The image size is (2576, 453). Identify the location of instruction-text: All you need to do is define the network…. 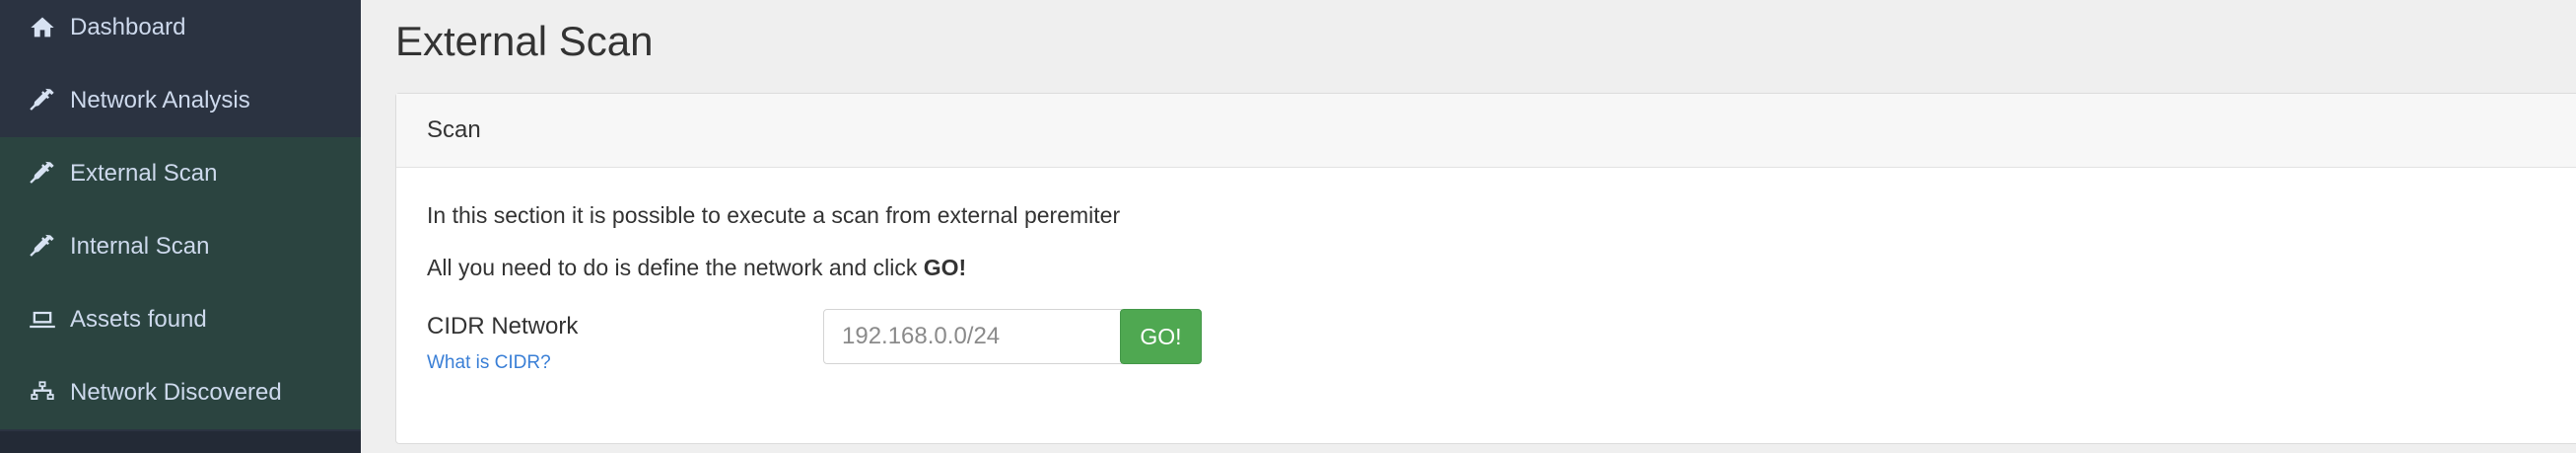
(697, 268).